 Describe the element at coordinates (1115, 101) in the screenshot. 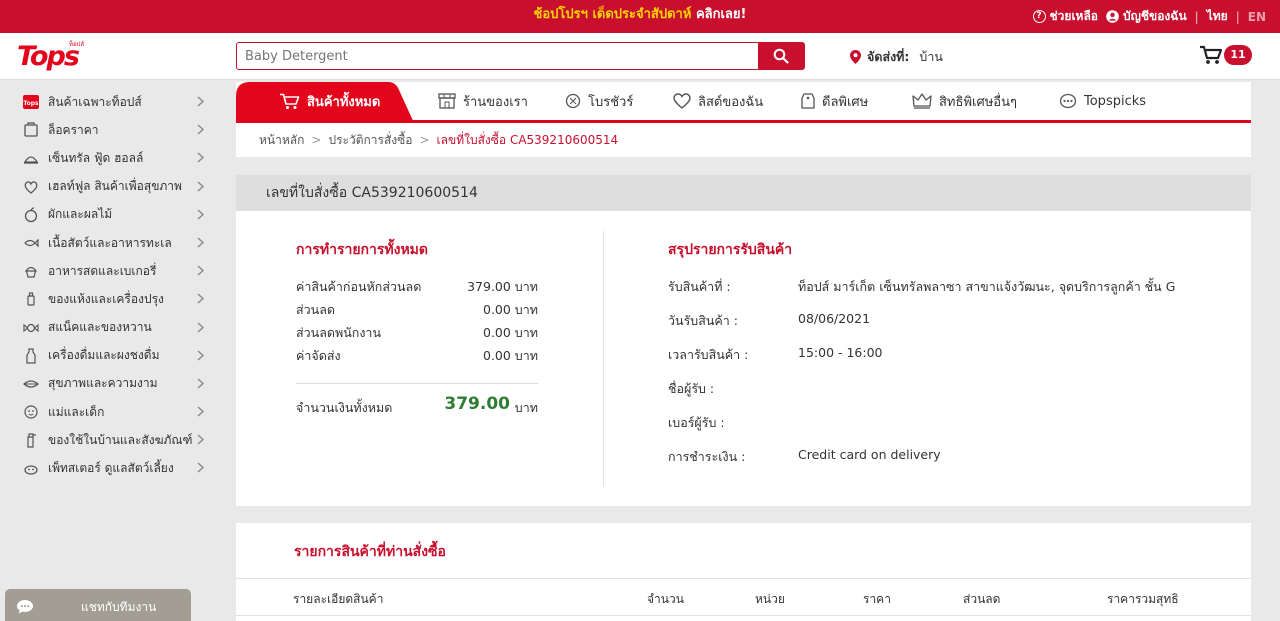

I see `tab-label: Topspicks` at that location.